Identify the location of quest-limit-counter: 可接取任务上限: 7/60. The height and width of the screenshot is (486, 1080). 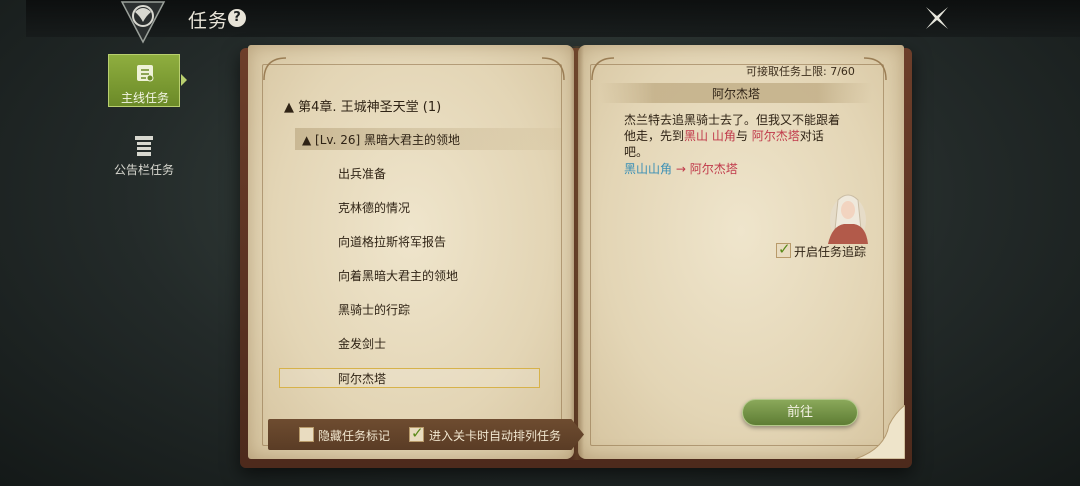
(800, 71).